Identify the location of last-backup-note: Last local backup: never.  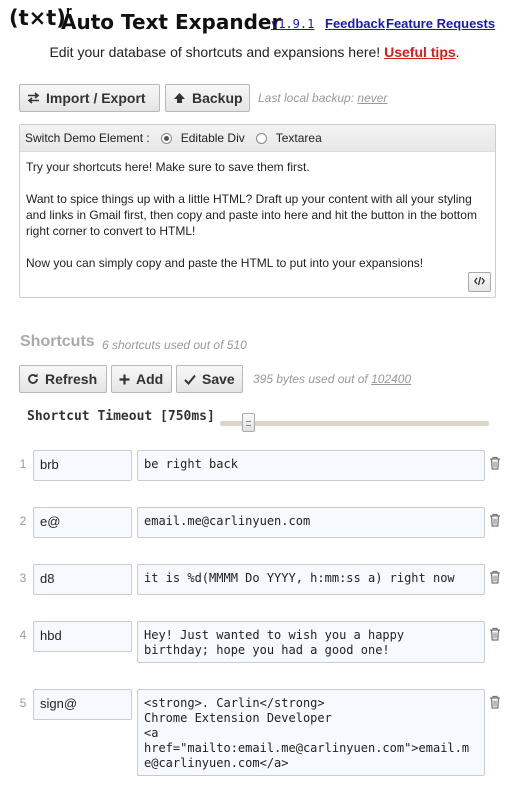
(322, 98).